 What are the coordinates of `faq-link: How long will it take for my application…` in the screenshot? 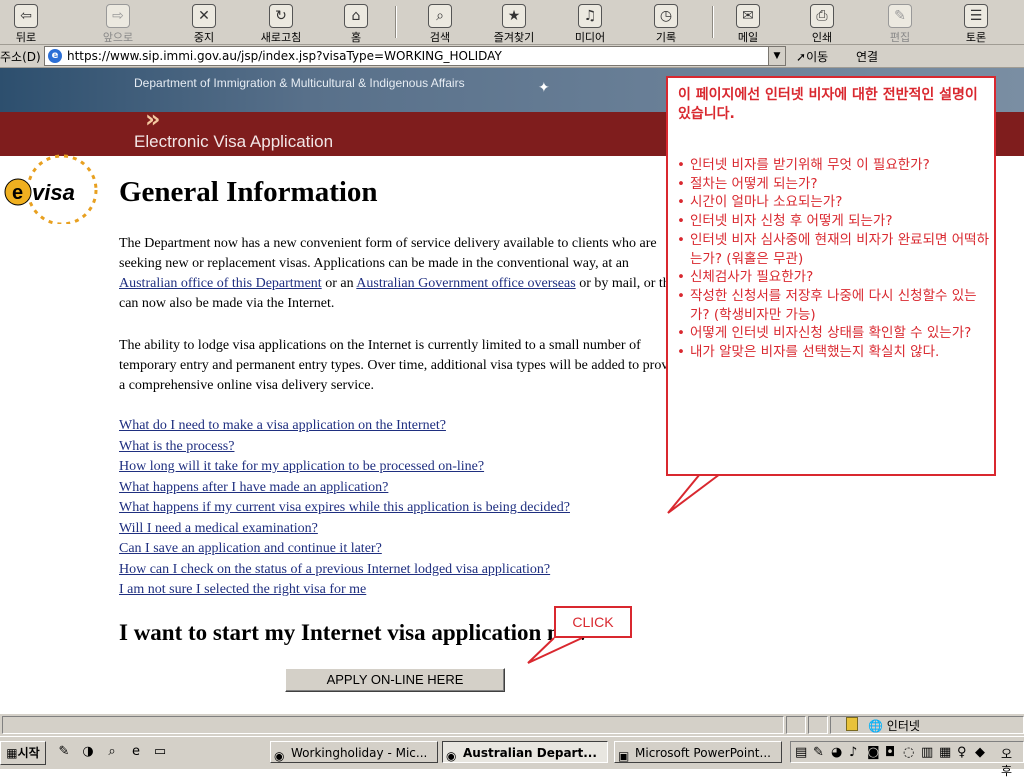 It's located at (344, 467).